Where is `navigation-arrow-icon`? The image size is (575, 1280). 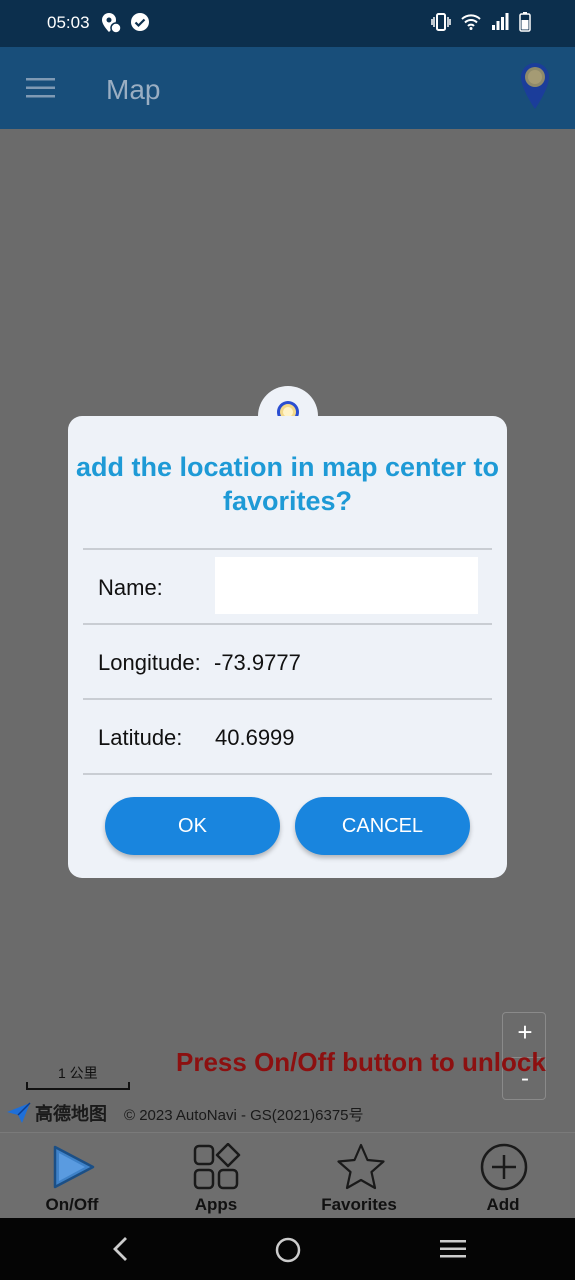
navigation-arrow-icon is located at coordinates (19, 1112).